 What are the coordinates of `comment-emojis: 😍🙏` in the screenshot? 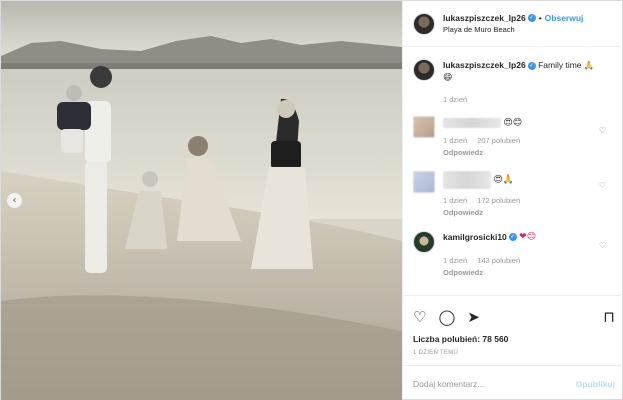 It's located at (503, 179).